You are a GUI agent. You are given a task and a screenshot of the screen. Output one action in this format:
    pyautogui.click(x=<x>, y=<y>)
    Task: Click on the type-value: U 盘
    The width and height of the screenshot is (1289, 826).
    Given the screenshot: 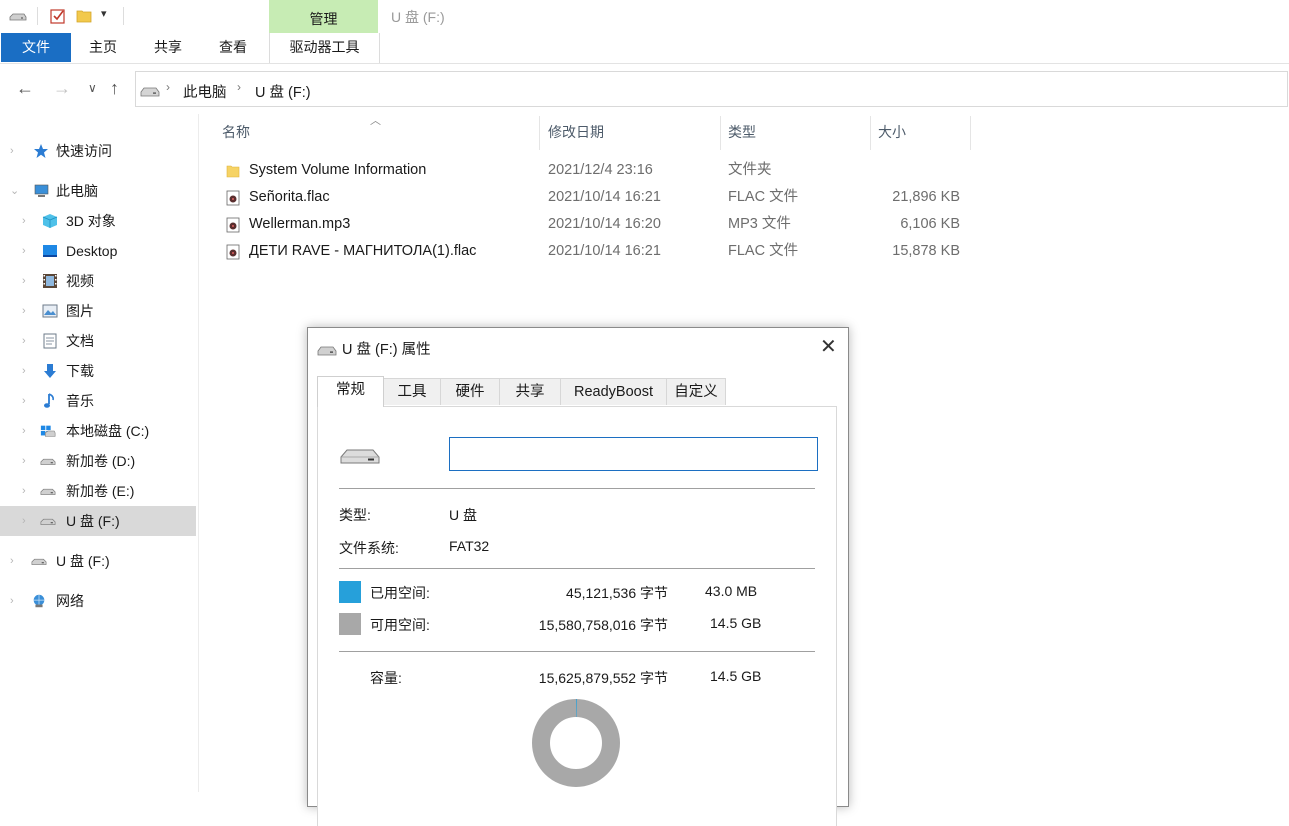 What is the action you would take?
    pyautogui.click(x=463, y=515)
    